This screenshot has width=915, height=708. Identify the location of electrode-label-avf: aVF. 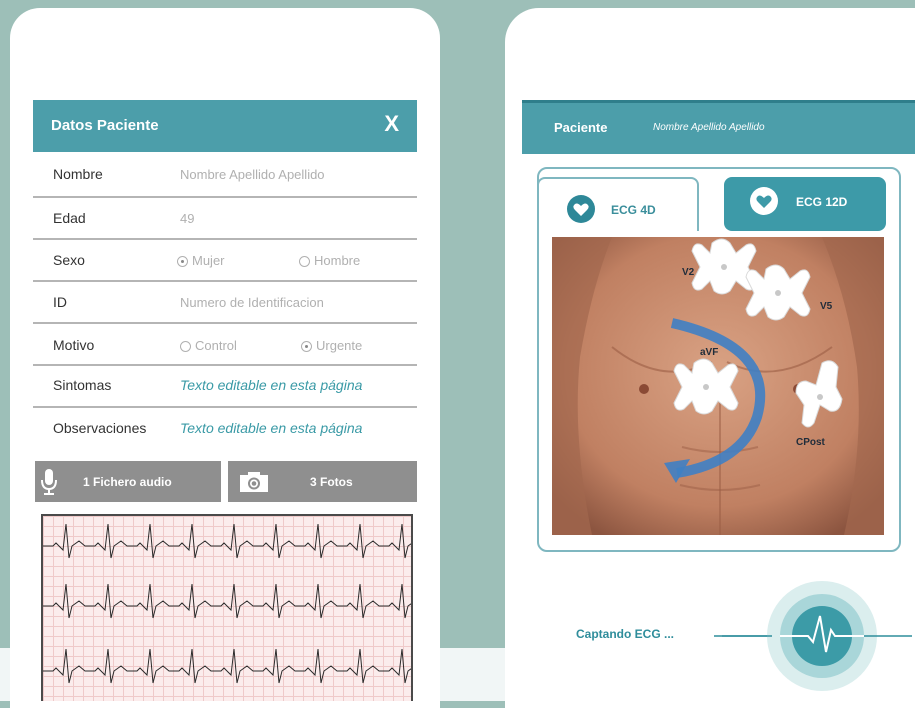
(709, 352).